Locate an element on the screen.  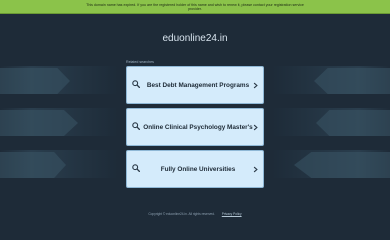
related-searches-label: Related searches is located at coordinates (140, 62).